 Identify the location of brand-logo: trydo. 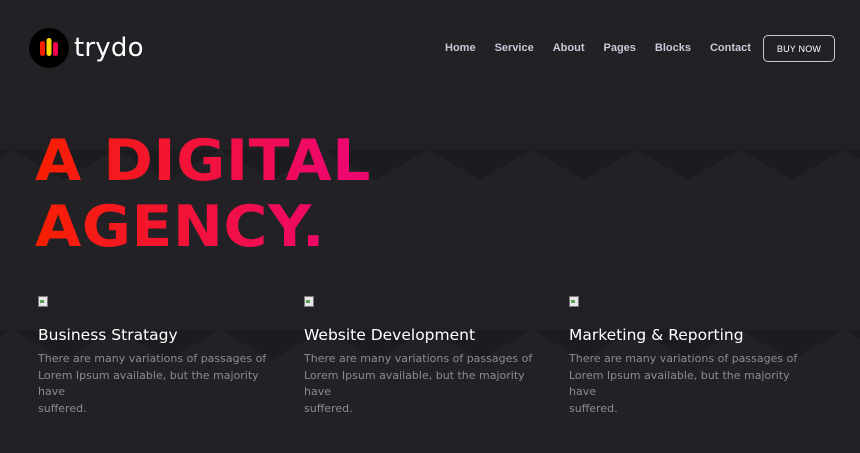
(86, 48).